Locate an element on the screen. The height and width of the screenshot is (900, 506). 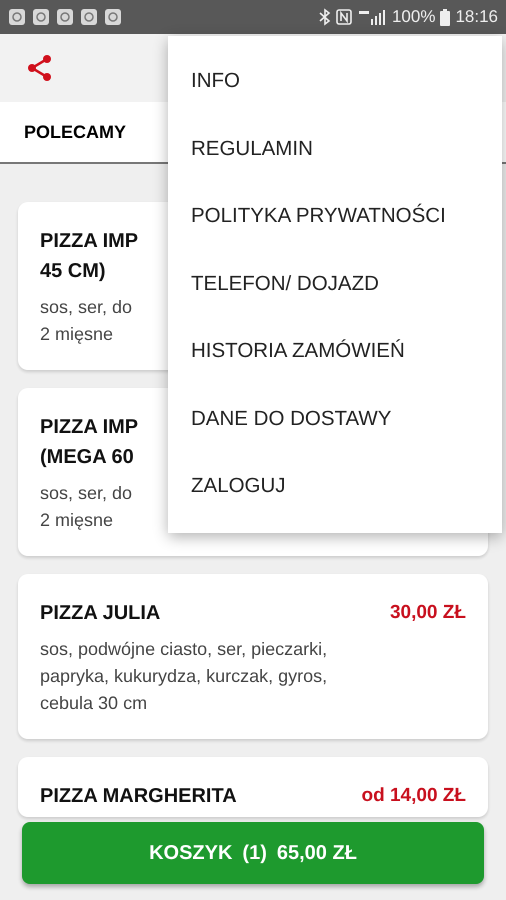
product-title: PIZZA IMP 45 CM) is located at coordinates (89, 256).